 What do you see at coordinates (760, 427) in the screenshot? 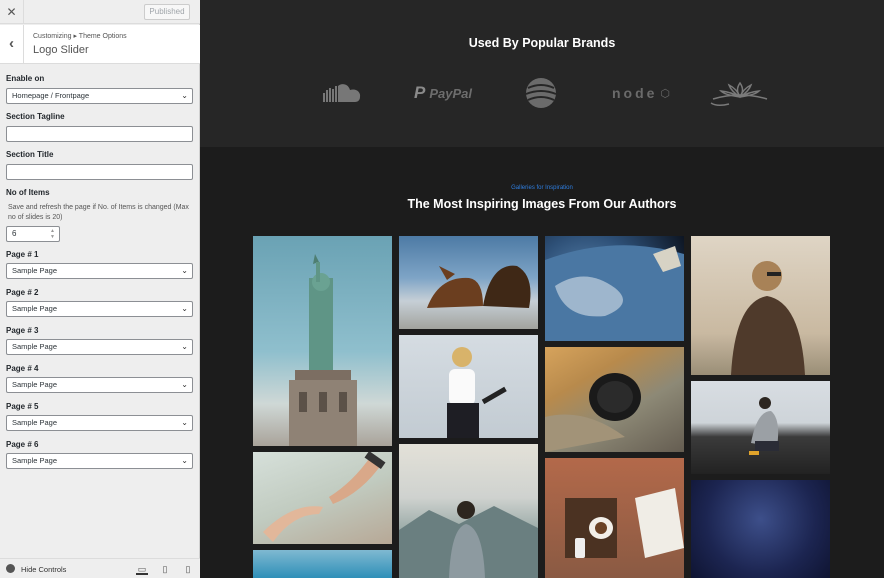
I see `photographer-beach-photo` at bounding box center [760, 427].